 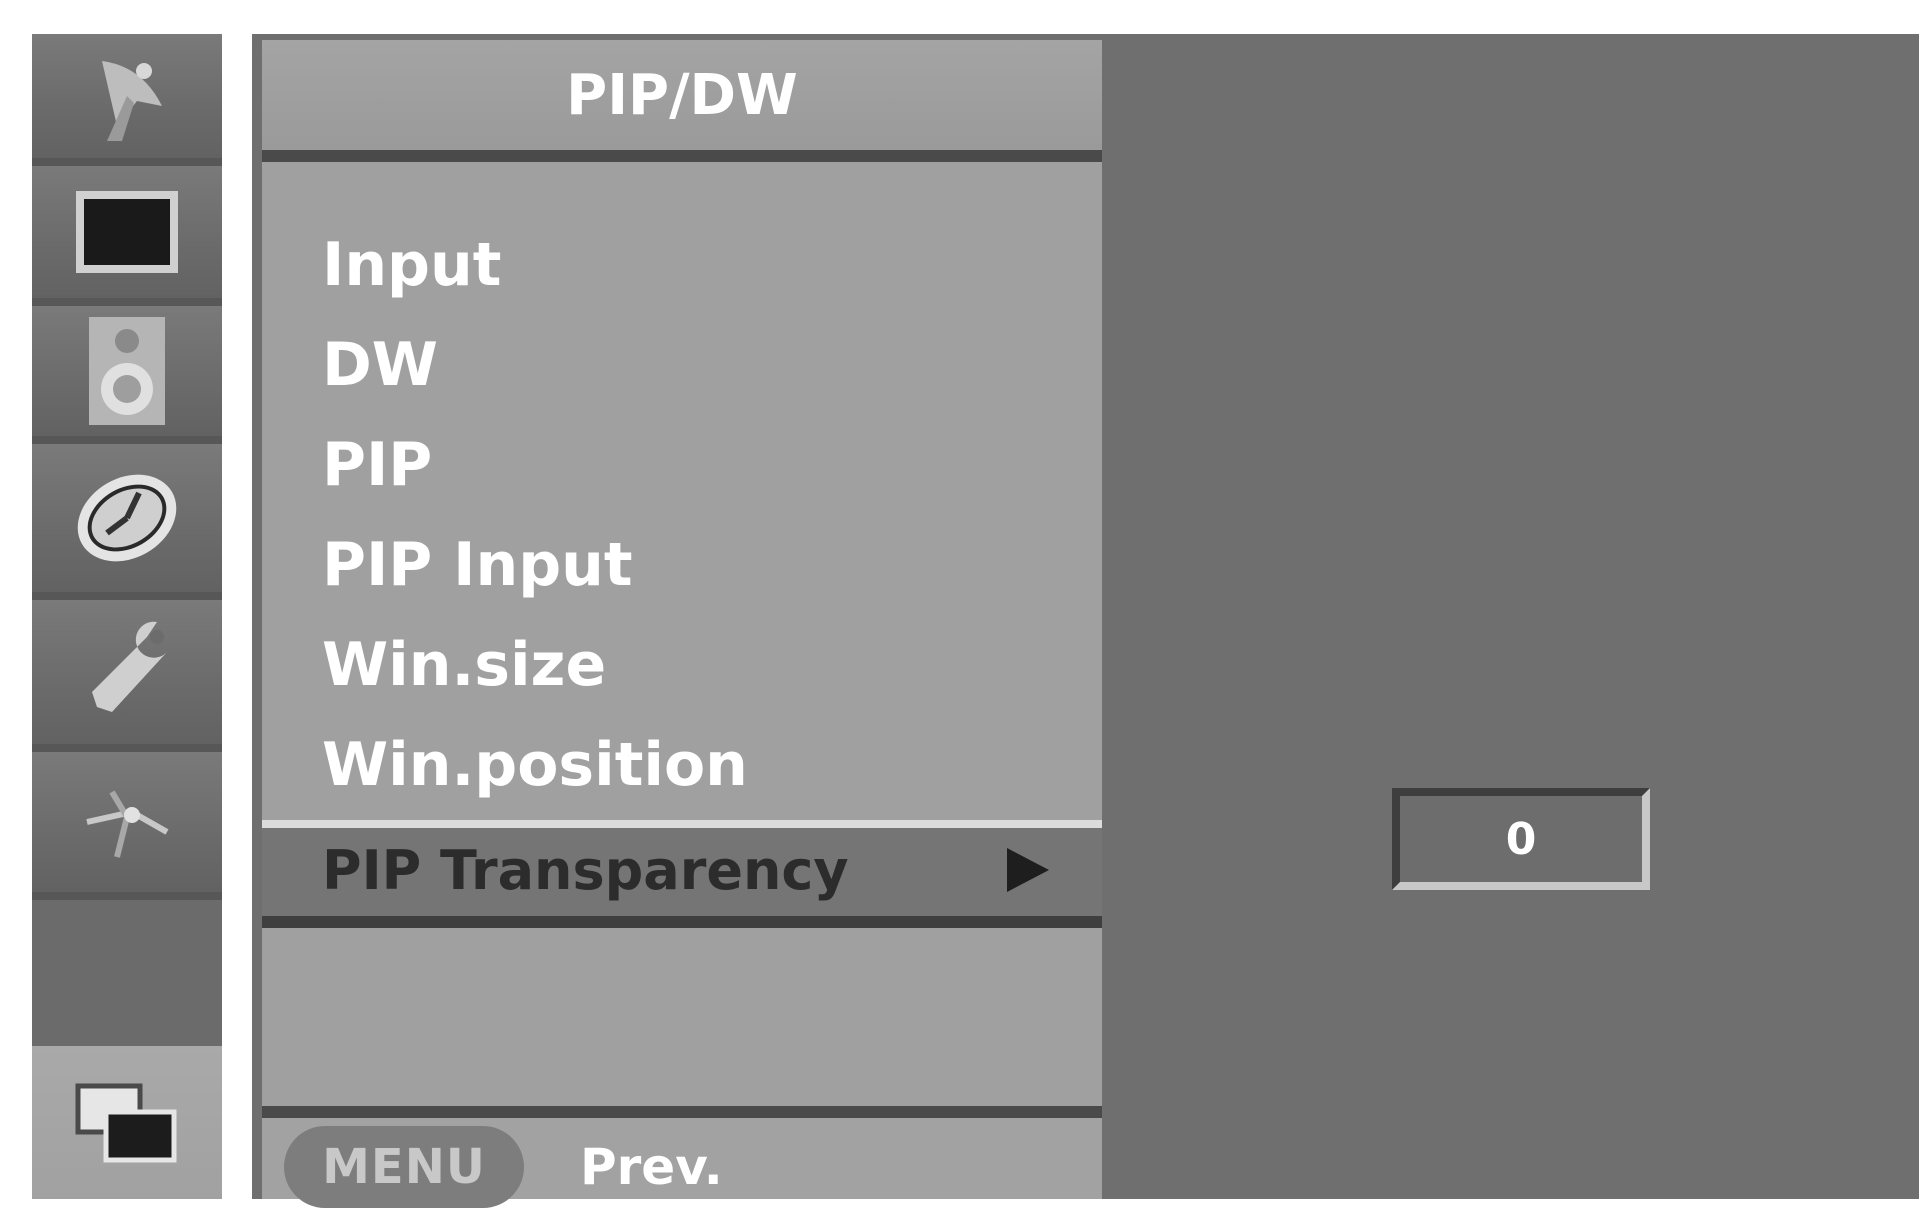 What do you see at coordinates (682, 1023) in the screenshot?
I see `menu-empty-area` at bounding box center [682, 1023].